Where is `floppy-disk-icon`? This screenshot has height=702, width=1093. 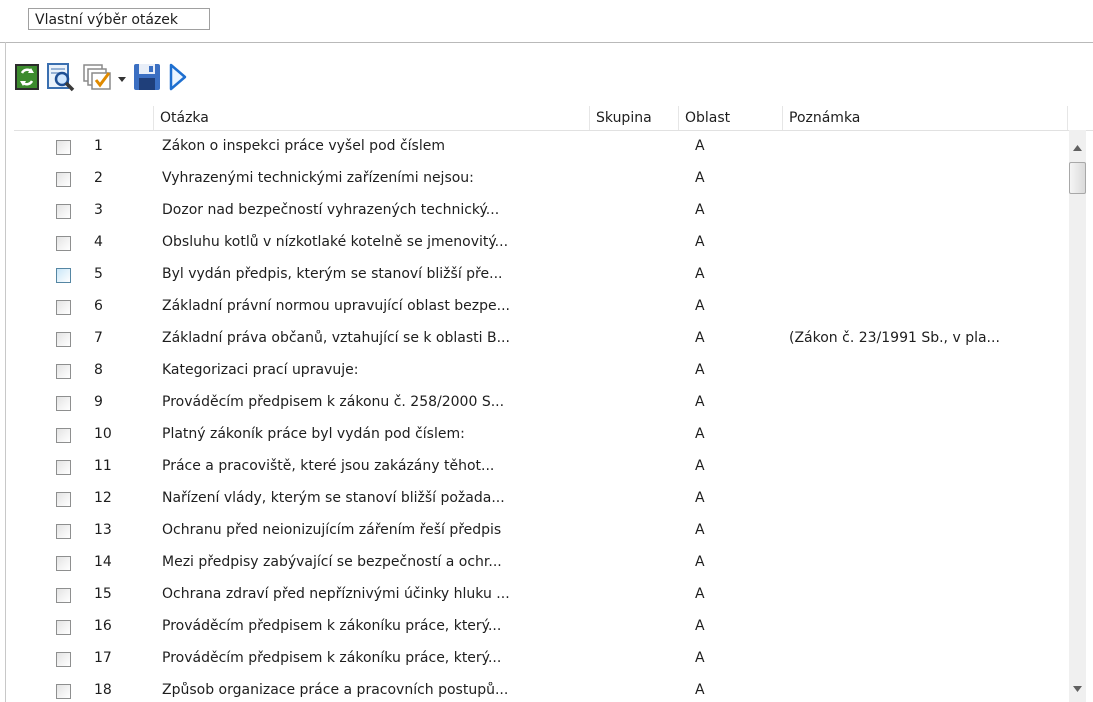
floppy-disk-icon is located at coordinates (147, 77).